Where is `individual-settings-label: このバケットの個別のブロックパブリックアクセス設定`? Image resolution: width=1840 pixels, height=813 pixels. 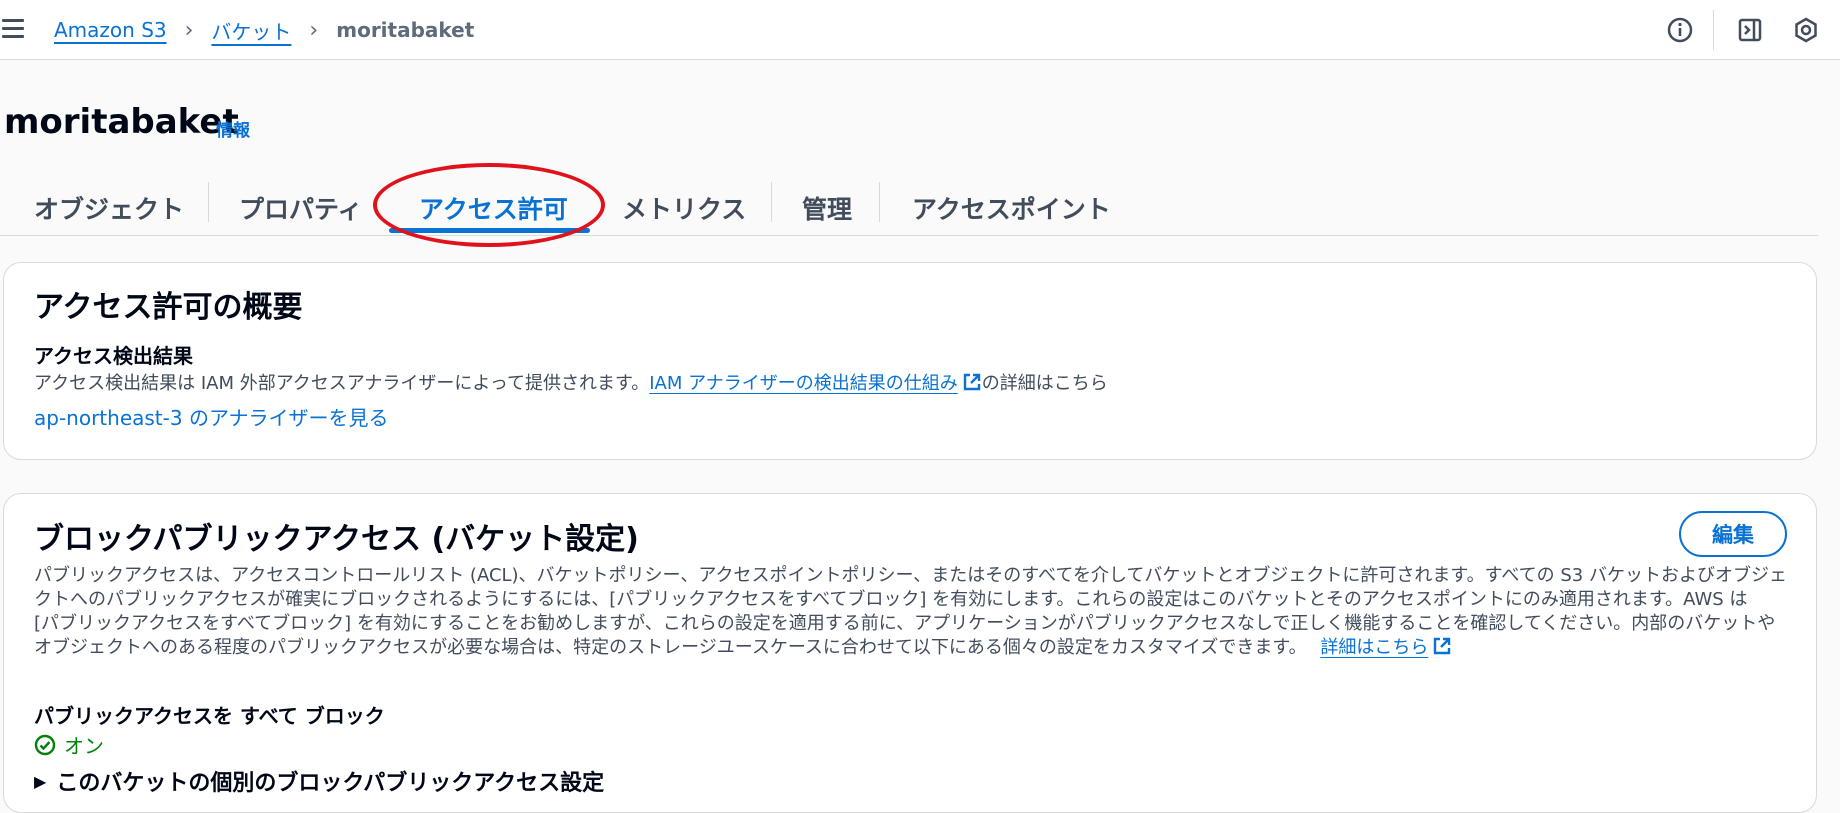
individual-settings-label: このバケットの個別のブロックパブリックアクセス設定 is located at coordinates (330, 783).